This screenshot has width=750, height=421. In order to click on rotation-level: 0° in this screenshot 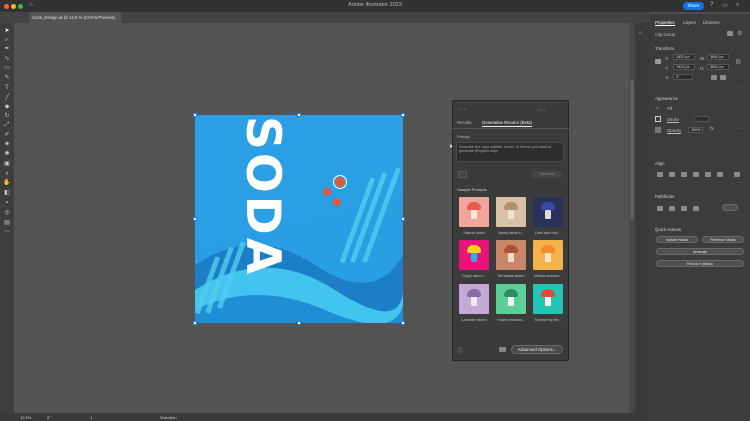, I will do `click(49, 417)`.